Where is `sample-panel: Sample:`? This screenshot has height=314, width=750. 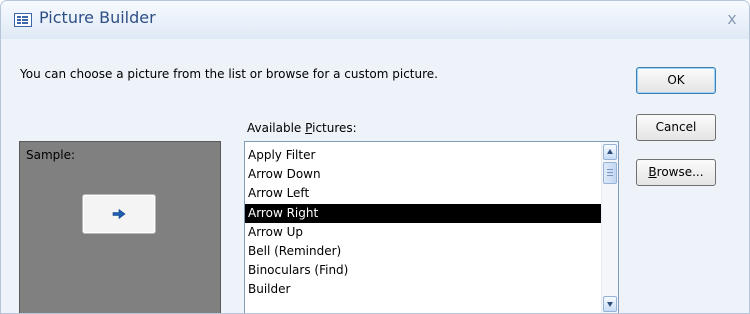
sample-panel: Sample: is located at coordinates (120, 227).